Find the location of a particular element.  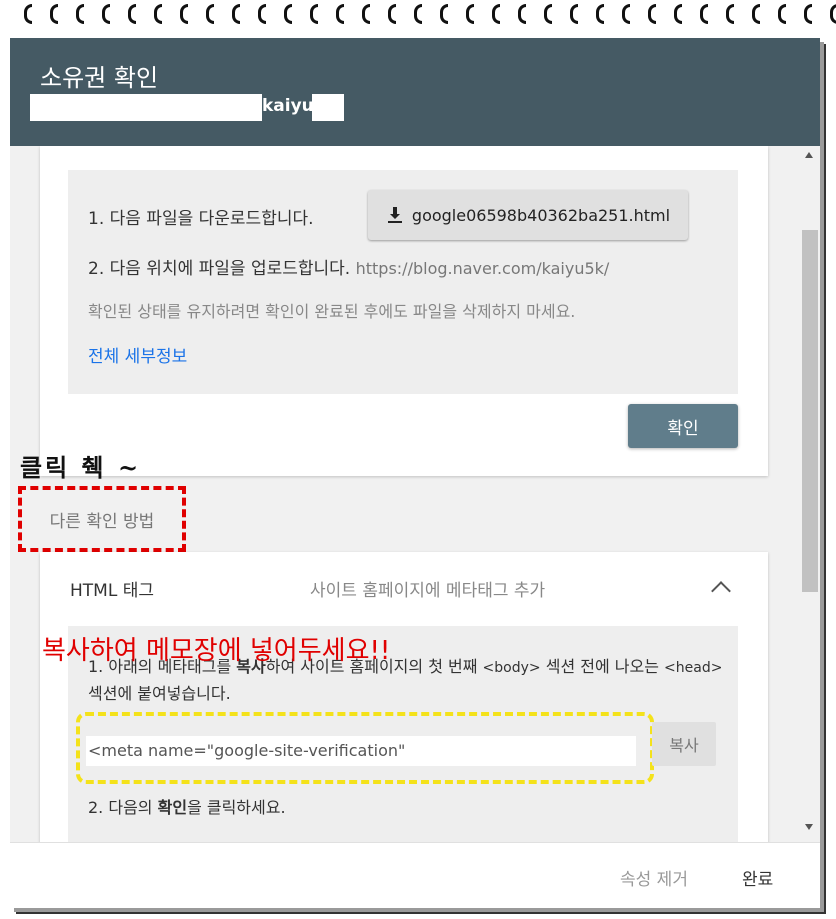

html-tag-description: 사이트 홈페이지에 메타태그 추가 is located at coordinates (428, 591).